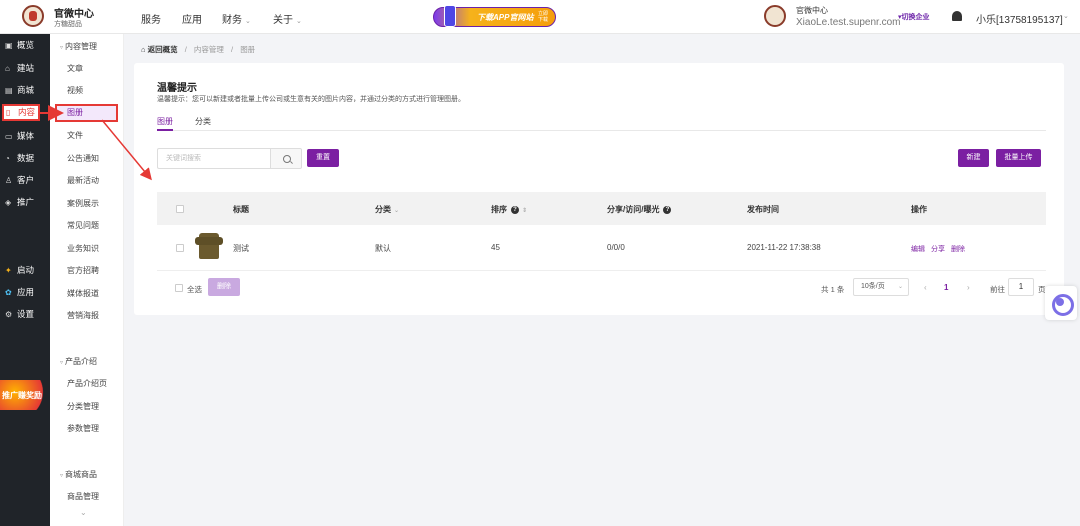 The height and width of the screenshot is (526, 1080). I want to click on new-button: 新建, so click(973, 158).